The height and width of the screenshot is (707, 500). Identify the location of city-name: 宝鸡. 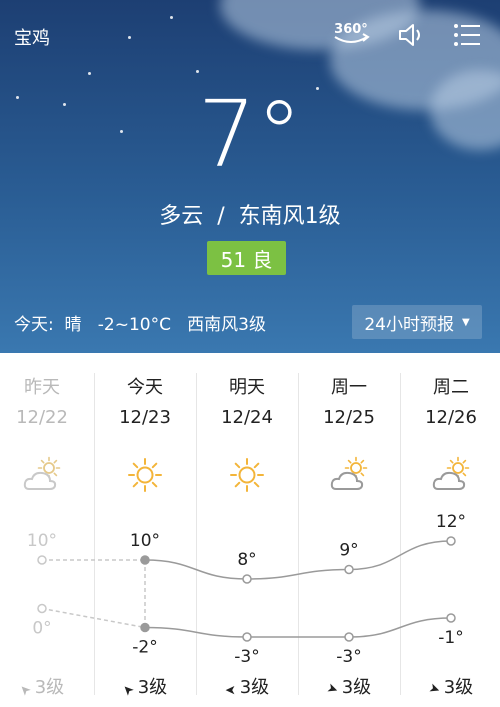
(32, 37).